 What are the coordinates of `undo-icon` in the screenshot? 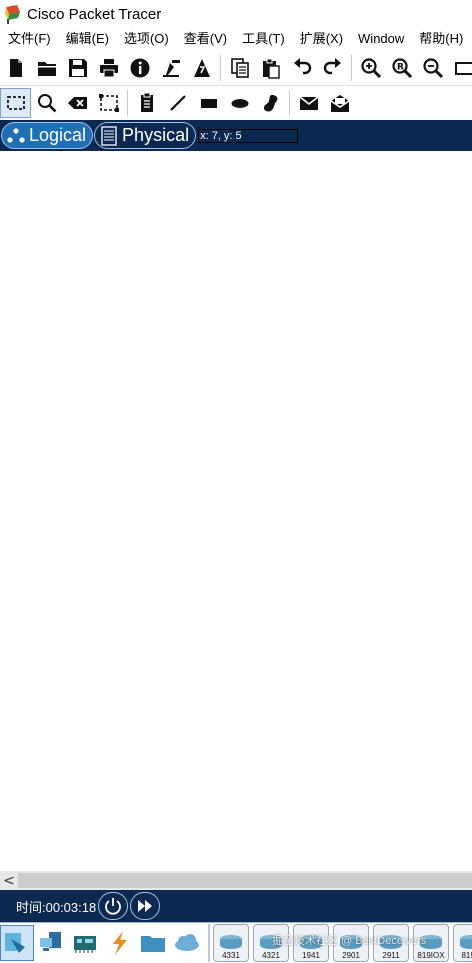 It's located at (302, 65).